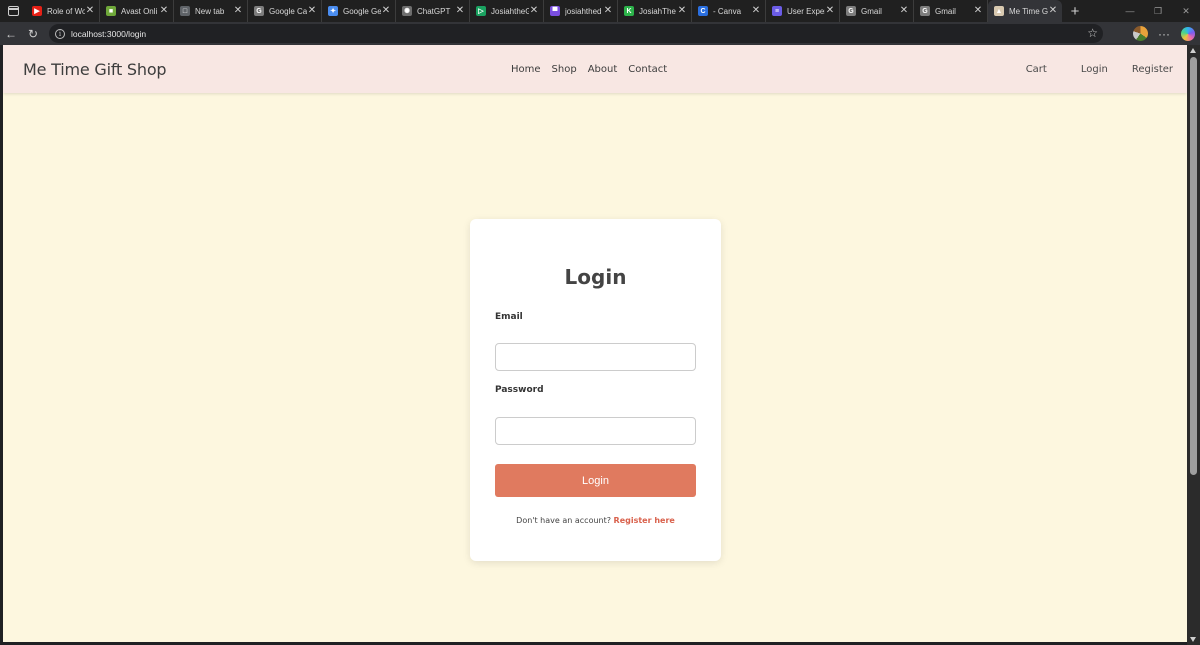 The height and width of the screenshot is (645, 1200). Describe the element at coordinates (1075, 11) in the screenshot. I see `new-tab-button: +` at that location.